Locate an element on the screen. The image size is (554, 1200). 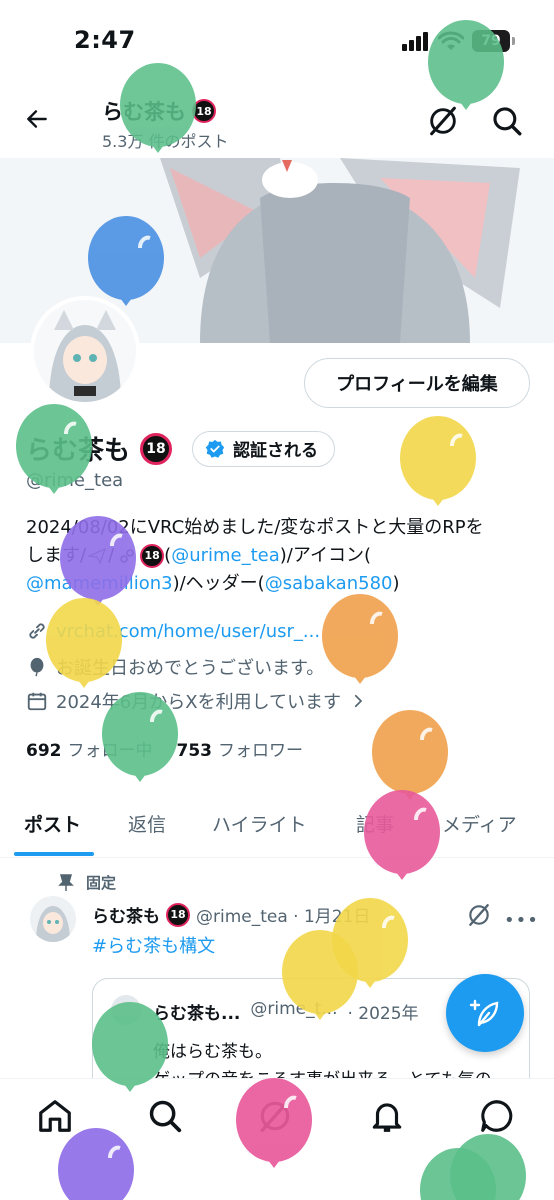
post-age-badge: 18 is located at coordinates (178, 914).